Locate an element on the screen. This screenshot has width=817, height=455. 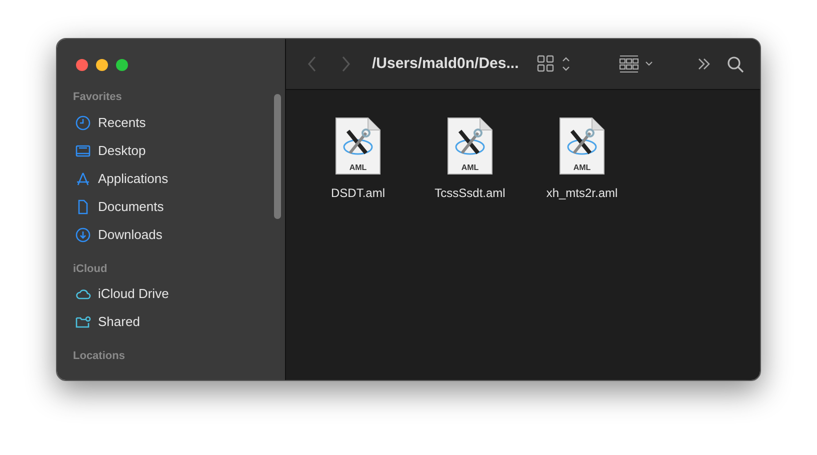
sidebar-section-heading: Locations is located at coordinates (99, 356).